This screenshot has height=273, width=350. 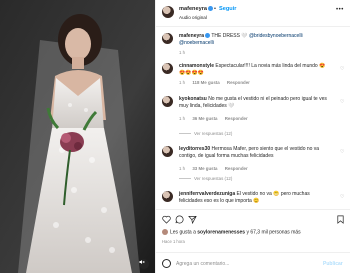 What do you see at coordinates (194, 149) in the screenshot?
I see `comment-username: leyditorres30` at bounding box center [194, 149].